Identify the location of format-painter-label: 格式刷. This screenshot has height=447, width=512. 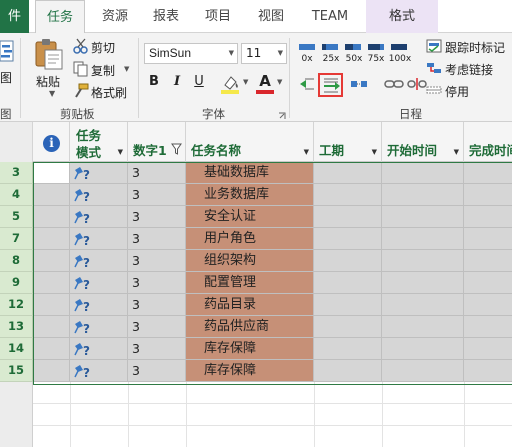
(109, 92).